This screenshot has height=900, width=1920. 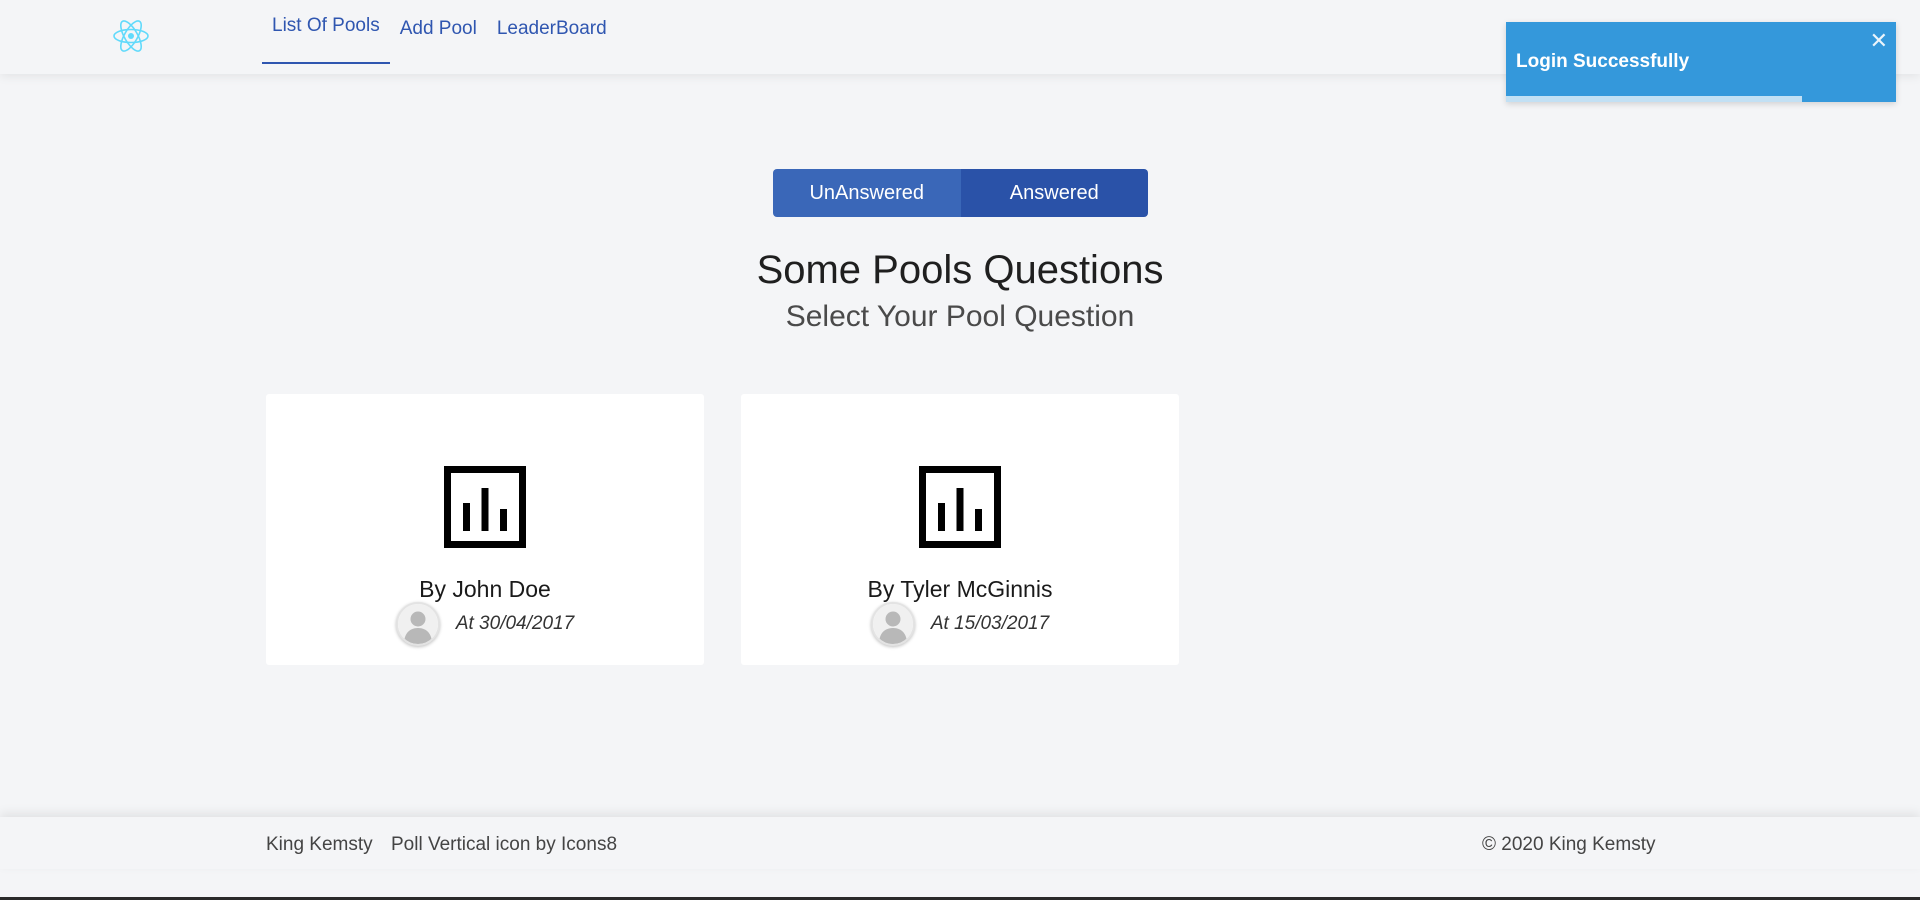 I want to click on poll-date: At 30/04/2017, so click(x=515, y=623).